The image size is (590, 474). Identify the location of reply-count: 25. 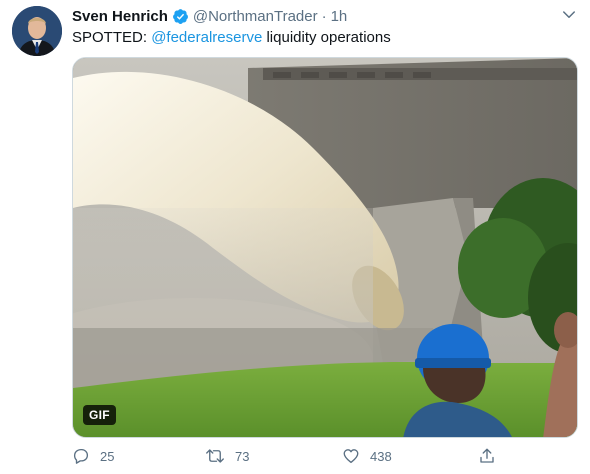
(107, 456).